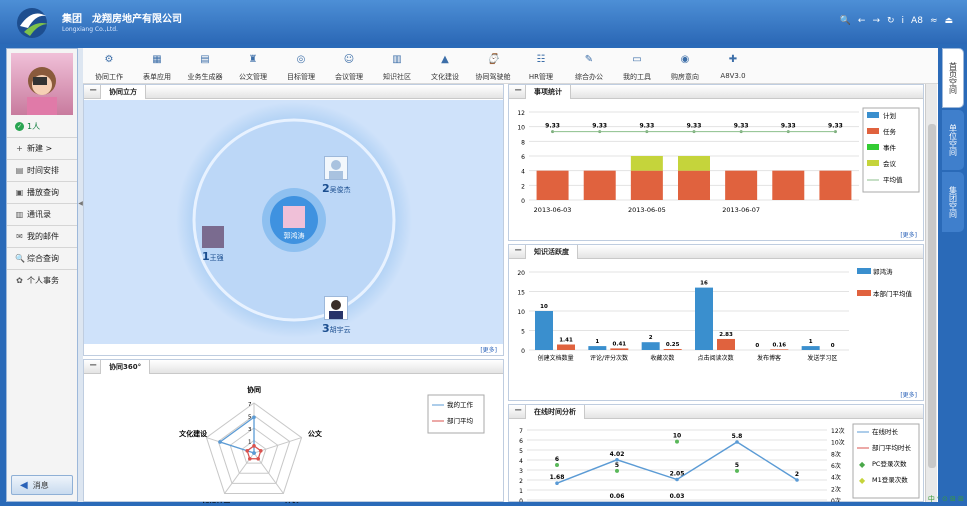 This screenshot has width=967, height=506. What do you see at coordinates (932, 296) in the screenshot?
I see `scroll-thumb` at bounding box center [932, 296].